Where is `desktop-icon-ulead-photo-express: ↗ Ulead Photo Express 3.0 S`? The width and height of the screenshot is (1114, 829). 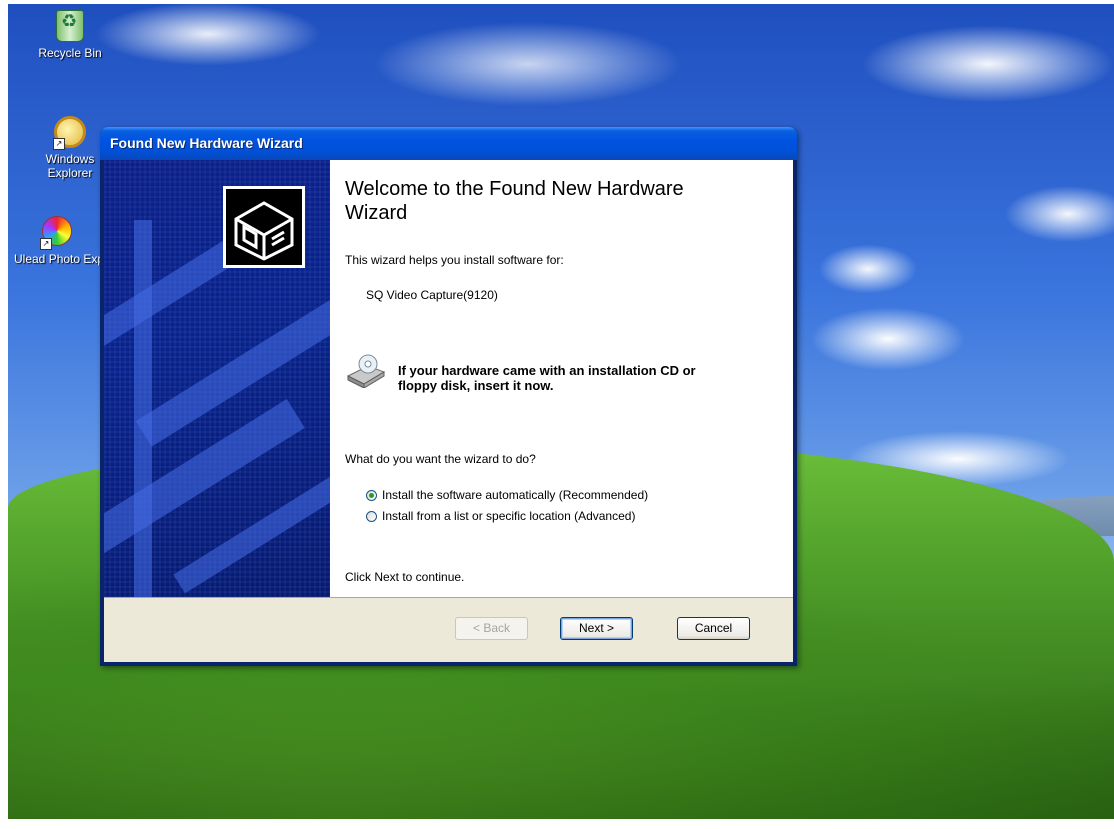 desktop-icon-ulead-photo-express: ↗ Ulead Photo Express 3.0 S is located at coordinates (57, 241).